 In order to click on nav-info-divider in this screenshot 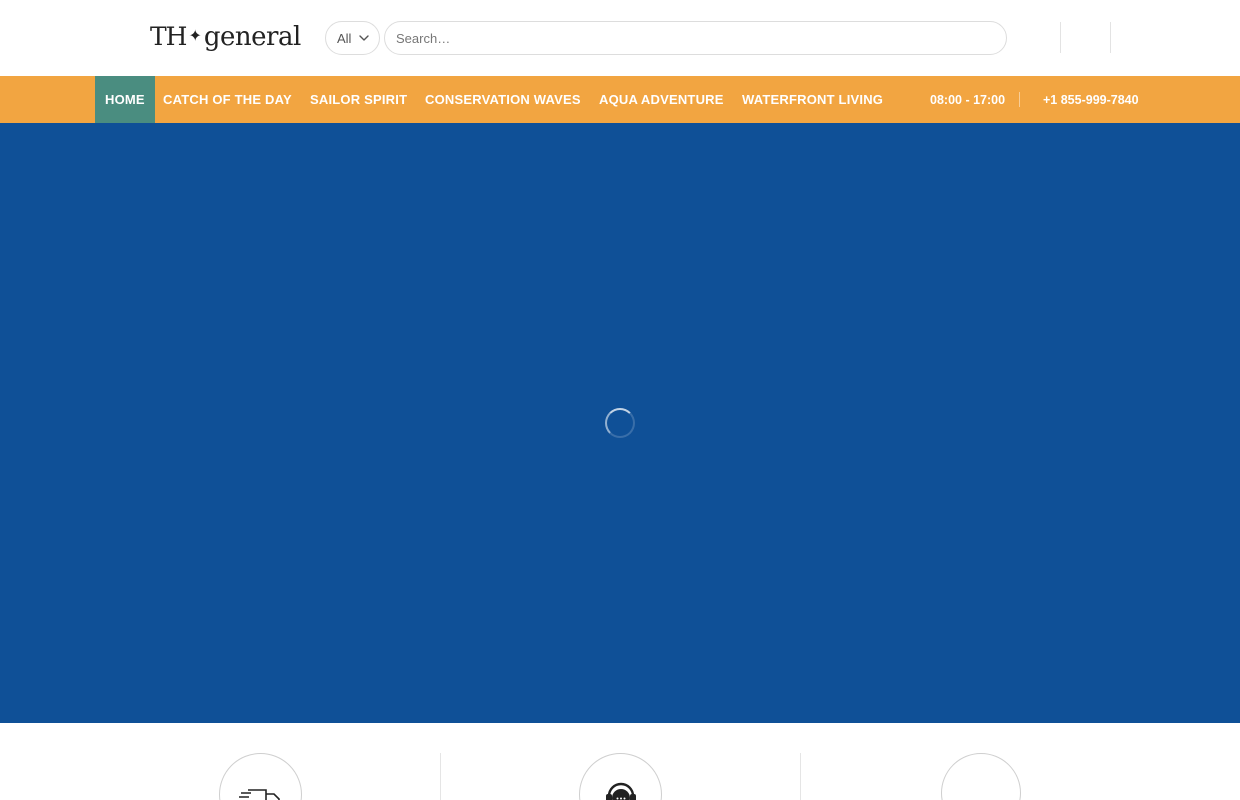, I will do `click(1019, 99)`.